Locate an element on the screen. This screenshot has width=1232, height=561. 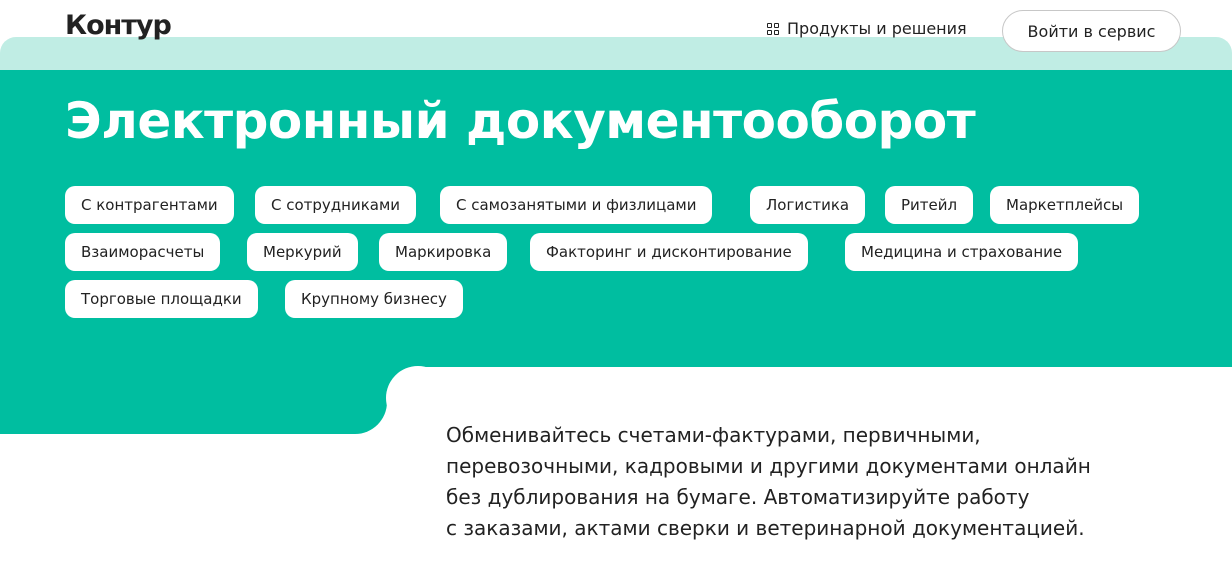
hero-corner-notch is located at coordinates (418, 398).